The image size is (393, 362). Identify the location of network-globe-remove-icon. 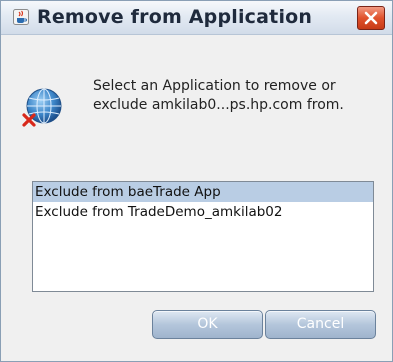
(42, 108).